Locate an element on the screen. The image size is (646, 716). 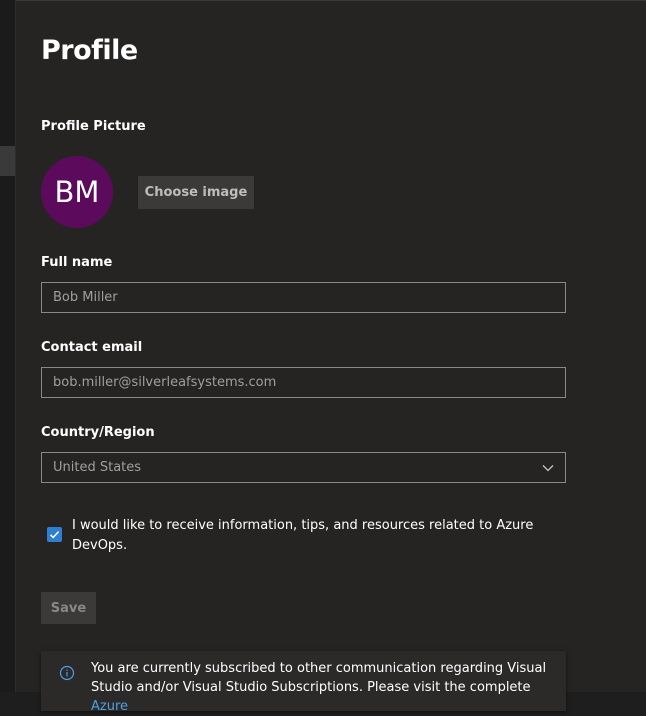
full-name-field: Bob Miller is located at coordinates (303, 297).